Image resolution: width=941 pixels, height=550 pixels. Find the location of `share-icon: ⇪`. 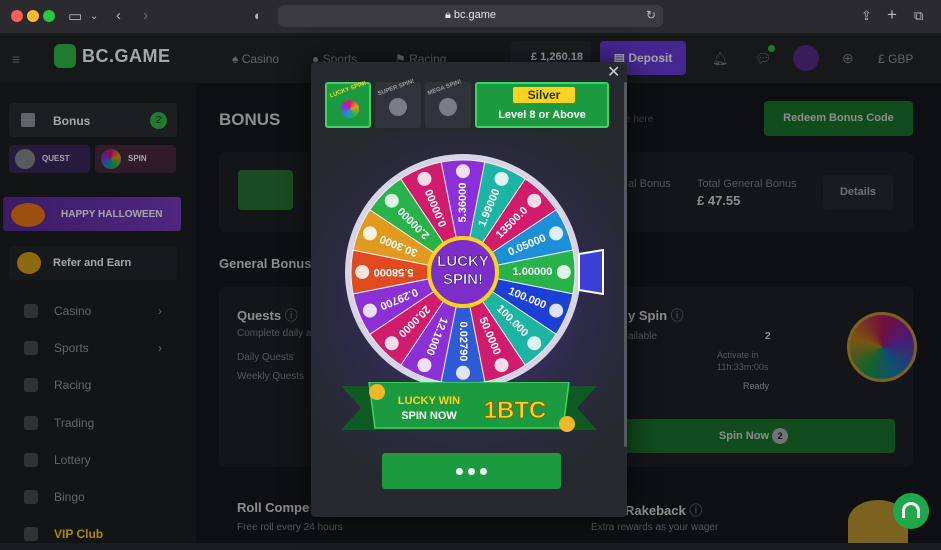

share-icon: ⇪ is located at coordinates (866, 16).